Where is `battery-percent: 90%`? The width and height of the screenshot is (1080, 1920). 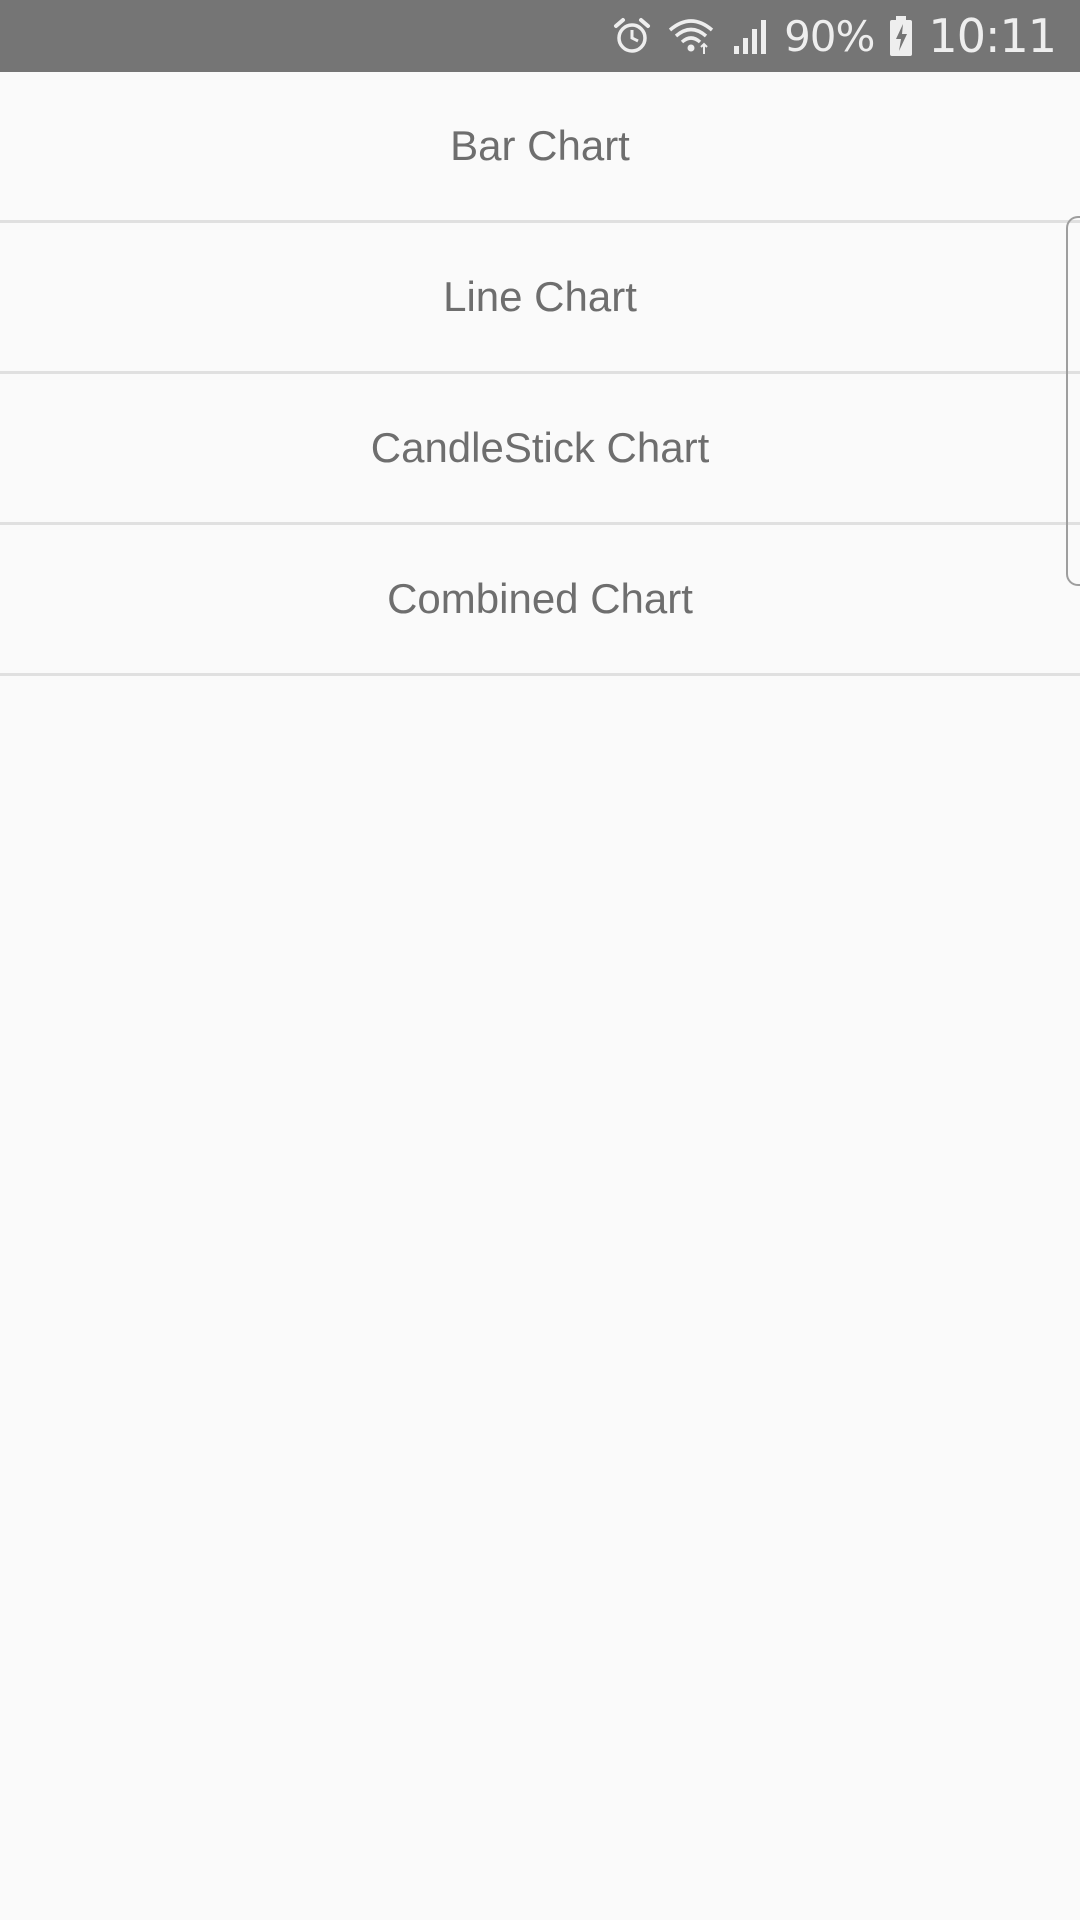
battery-percent: 90% is located at coordinates (829, 36).